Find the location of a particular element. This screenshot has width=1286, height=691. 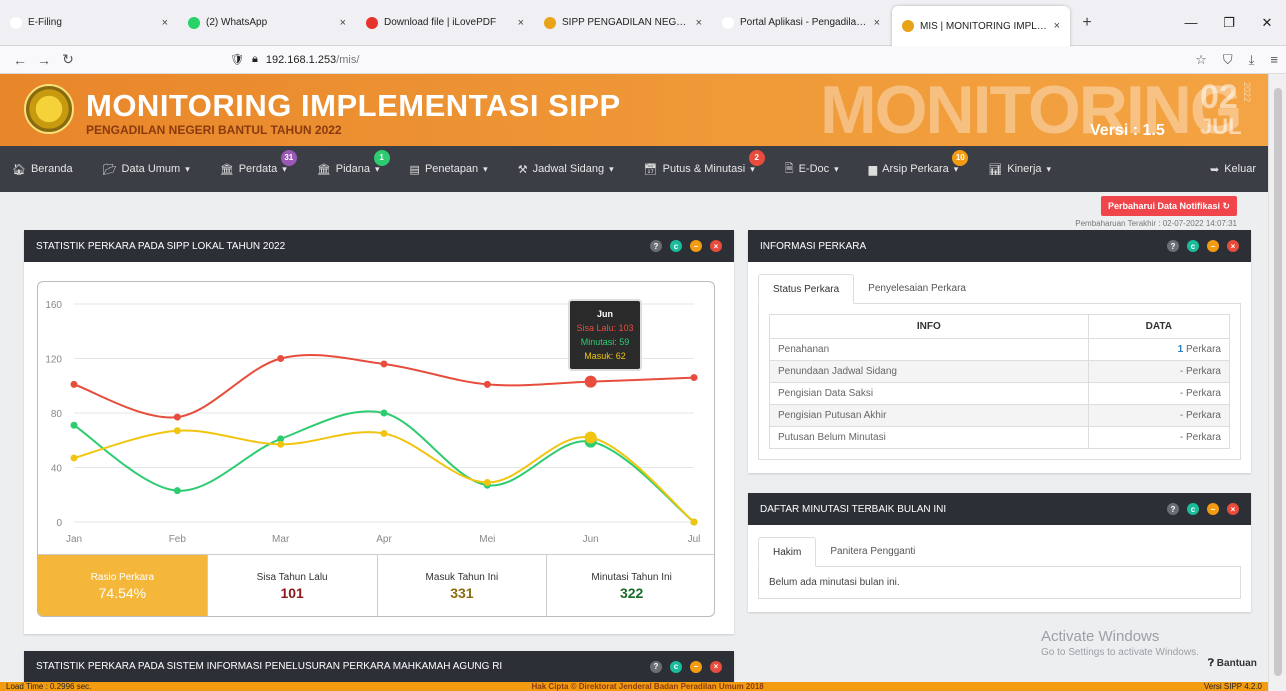

menu-item-arsip-perkara: ▆ Arsip Perkara ▾ 10 is located at coordinates (919, 162).